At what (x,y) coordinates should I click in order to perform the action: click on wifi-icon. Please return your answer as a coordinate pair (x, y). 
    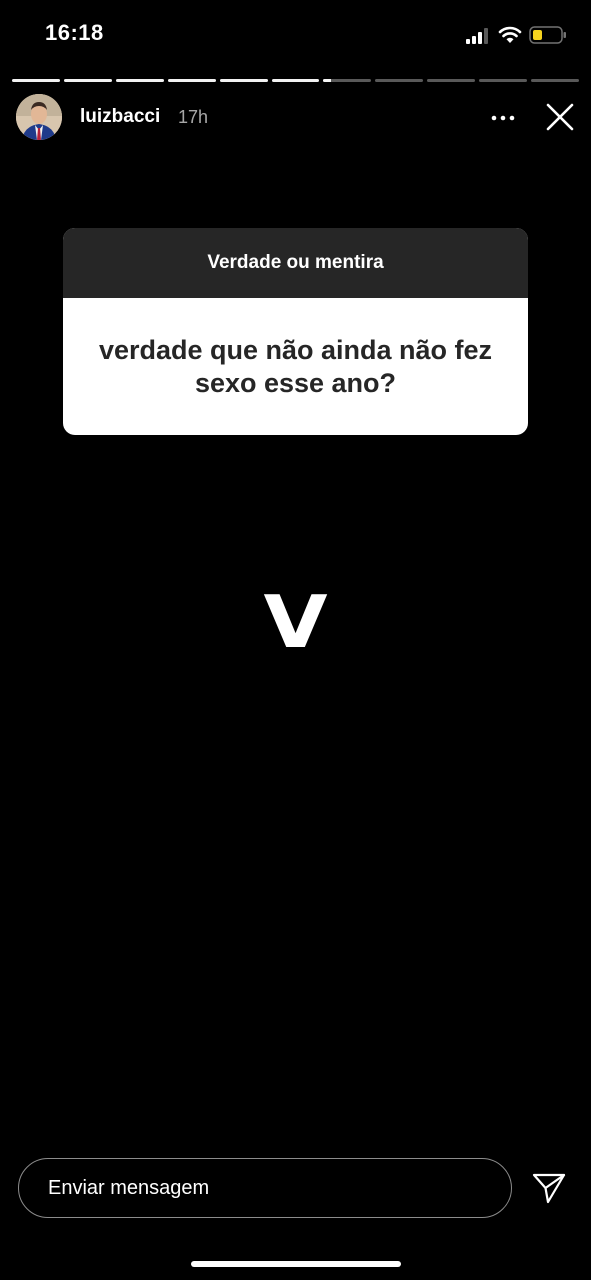
    Looking at the image, I should click on (510, 34).